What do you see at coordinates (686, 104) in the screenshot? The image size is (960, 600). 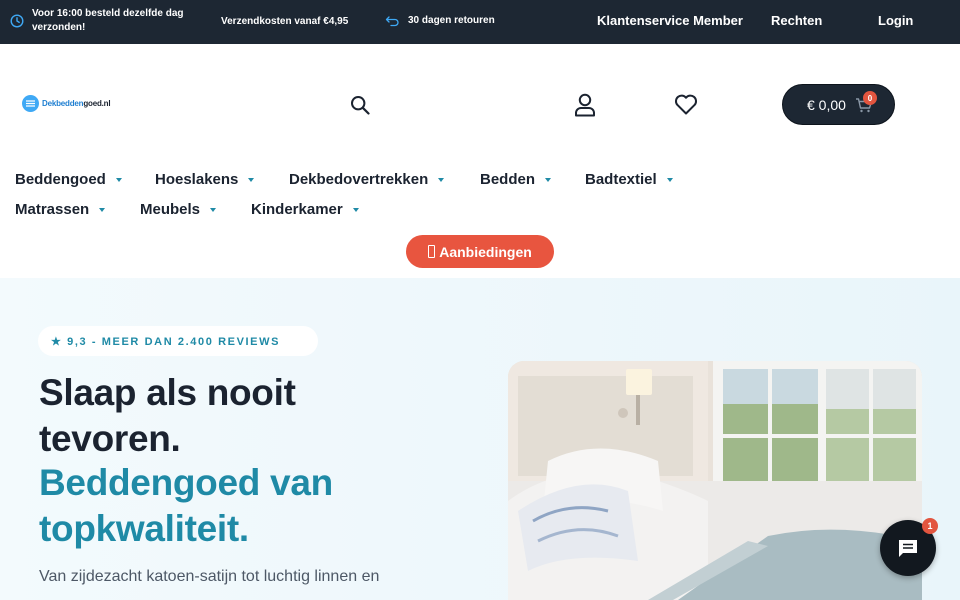 I see `heart-icon` at bounding box center [686, 104].